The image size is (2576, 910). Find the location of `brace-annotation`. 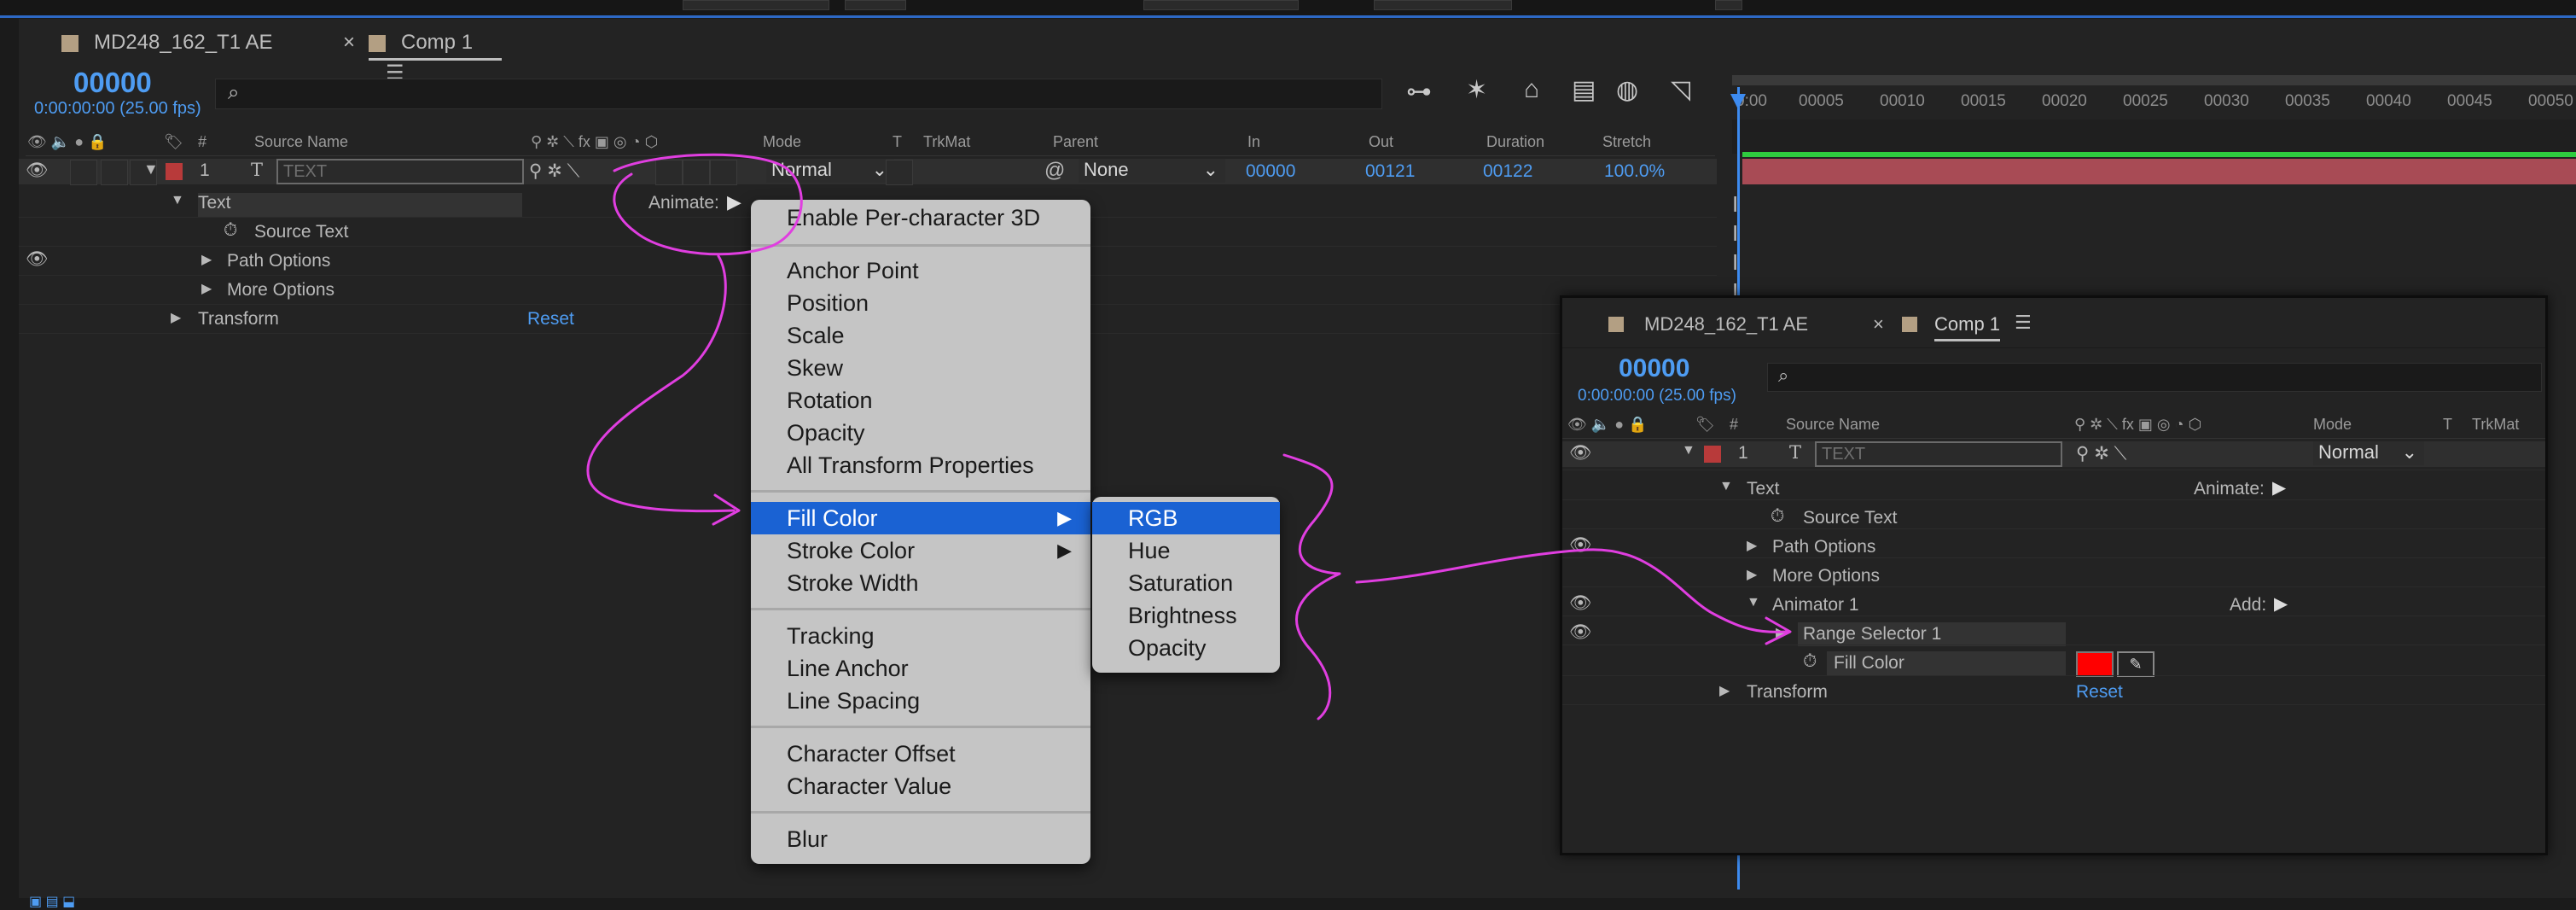

brace-annotation is located at coordinates (1311, 586).